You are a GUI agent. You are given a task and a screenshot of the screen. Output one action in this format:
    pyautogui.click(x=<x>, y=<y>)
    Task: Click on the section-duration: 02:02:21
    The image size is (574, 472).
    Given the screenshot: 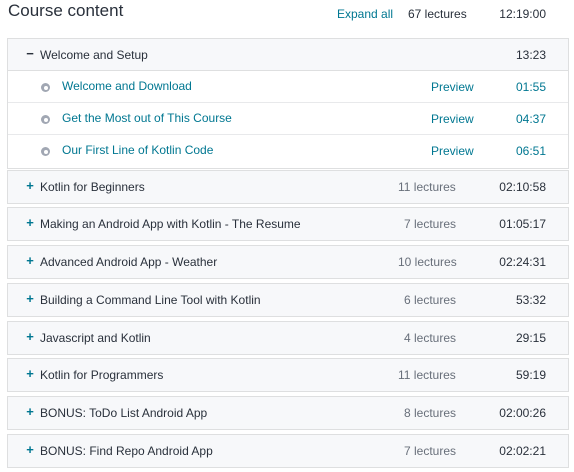 What is the action you would take?
    pyautogui.click(x=522, y=451)
    